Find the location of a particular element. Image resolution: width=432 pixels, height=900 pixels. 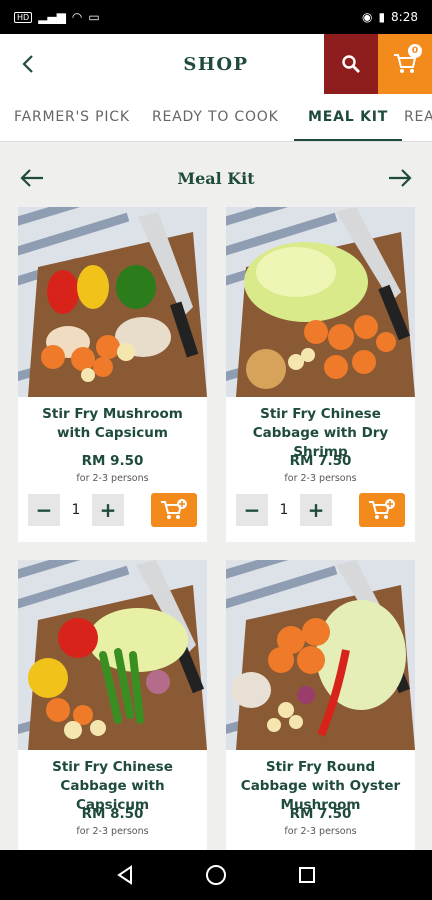

square-recents-icon is located at coordinates (306, 875).